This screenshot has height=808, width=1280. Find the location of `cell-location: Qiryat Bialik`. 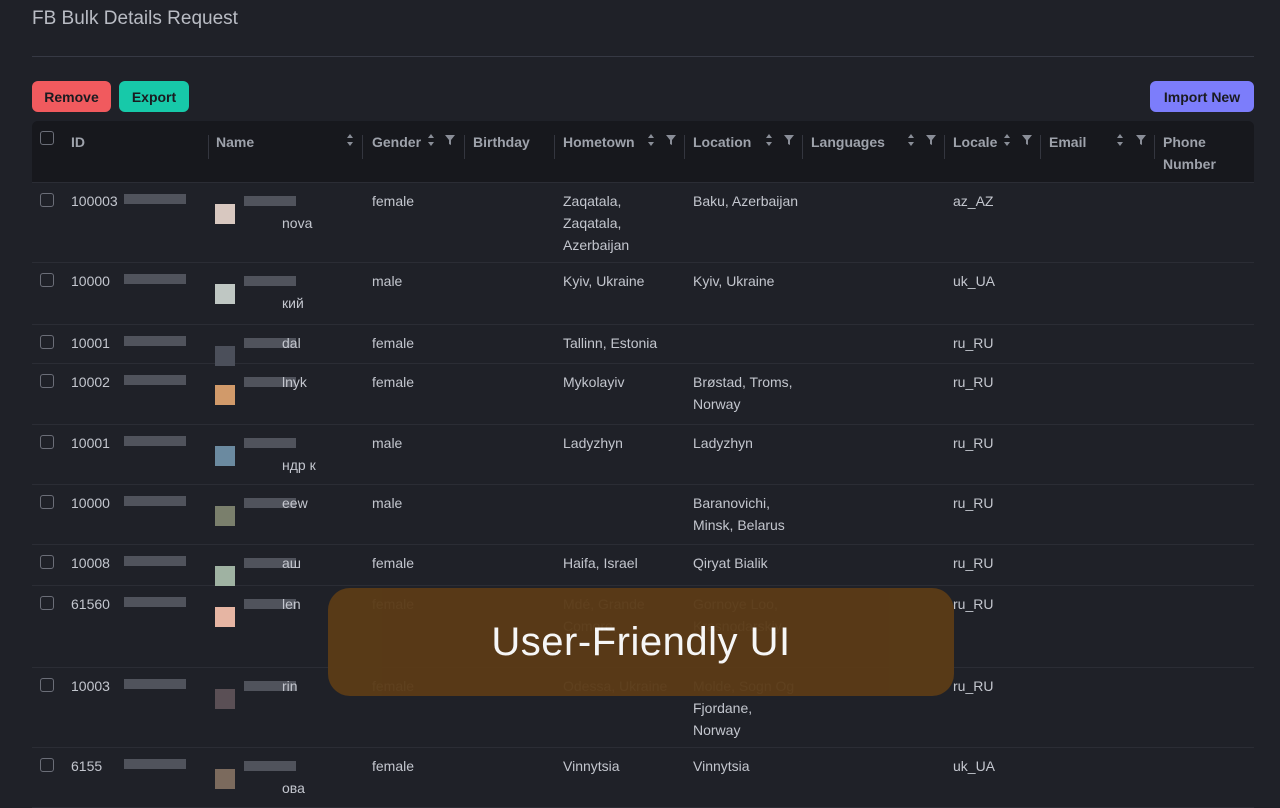

cell-location: Qiryat Bialik is located at coordinates (730, 563).